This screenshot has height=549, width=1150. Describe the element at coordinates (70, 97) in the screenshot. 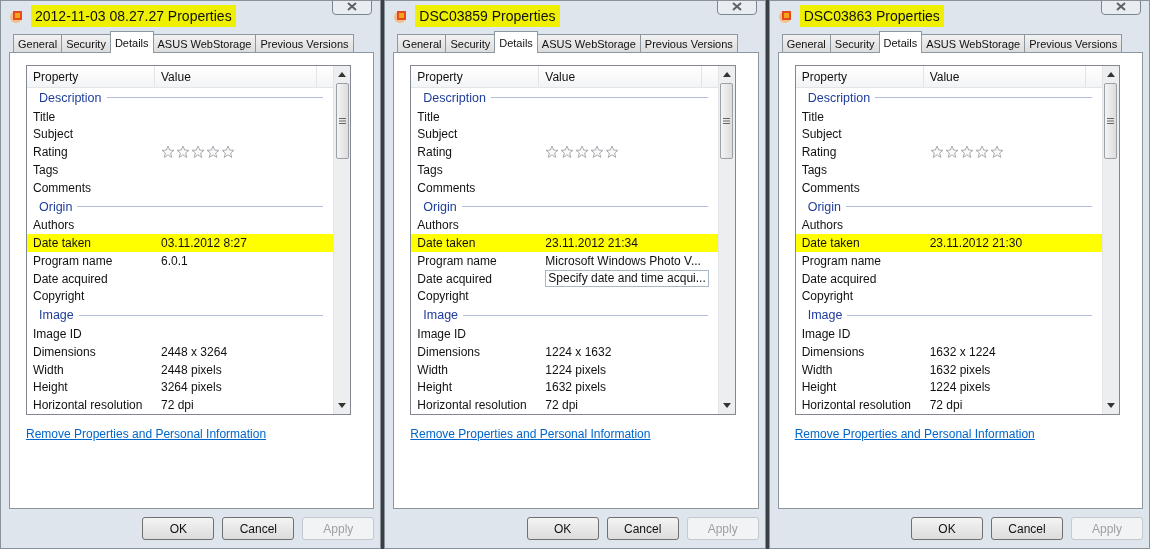

I see `section-heading: Description` at that location.